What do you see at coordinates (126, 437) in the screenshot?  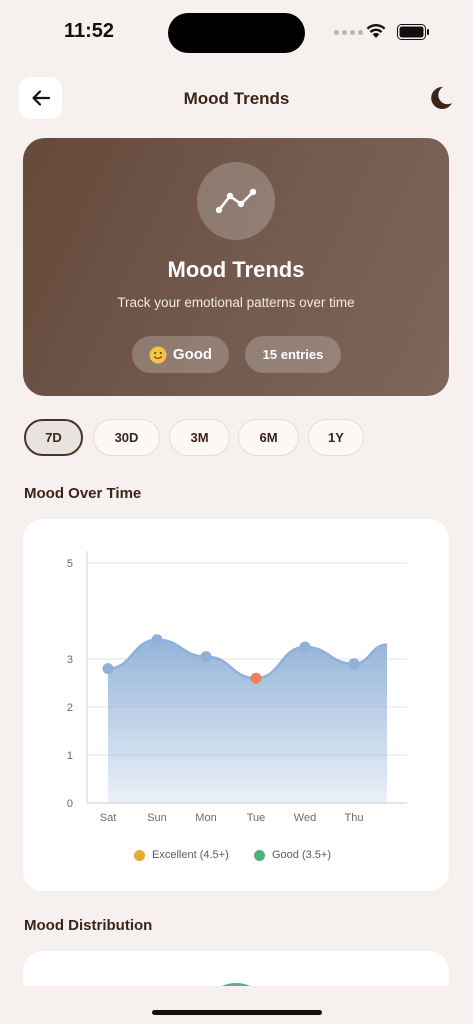 I see `range-tab-30d: 30D` at bounding box center [126, 437].